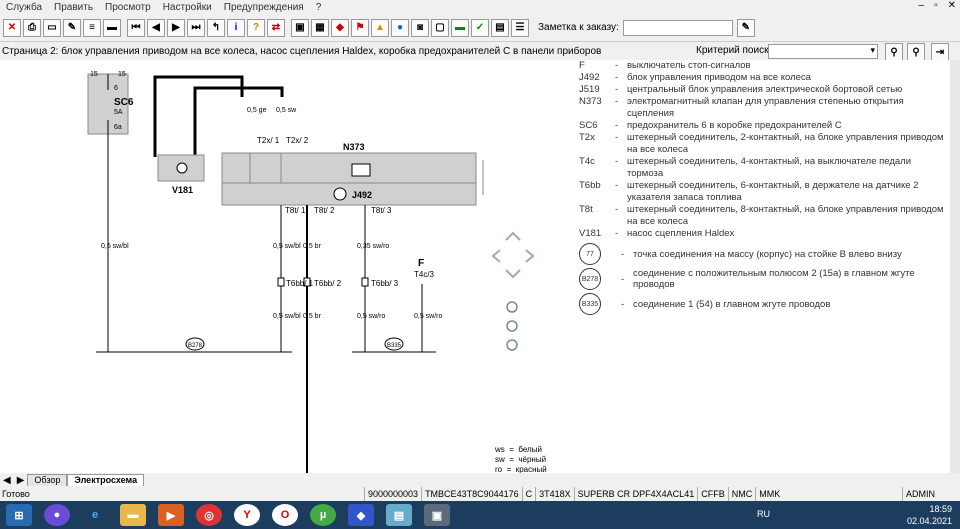 The height and width of the screenshot is (529, 960). I want to click on notes-icon: ▤, so click(399, 515).